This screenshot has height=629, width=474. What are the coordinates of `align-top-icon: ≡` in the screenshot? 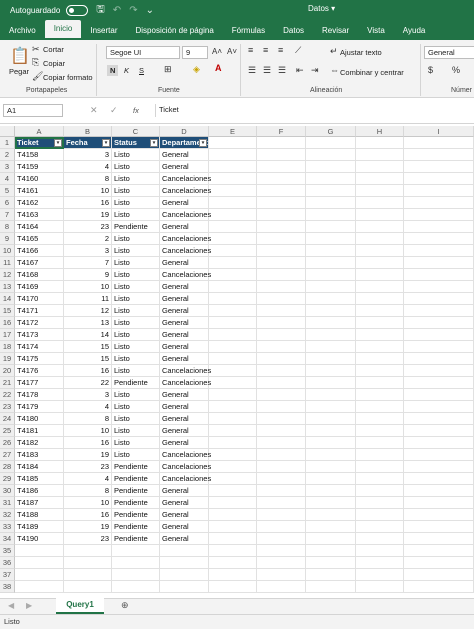 It's located at (250, 50).